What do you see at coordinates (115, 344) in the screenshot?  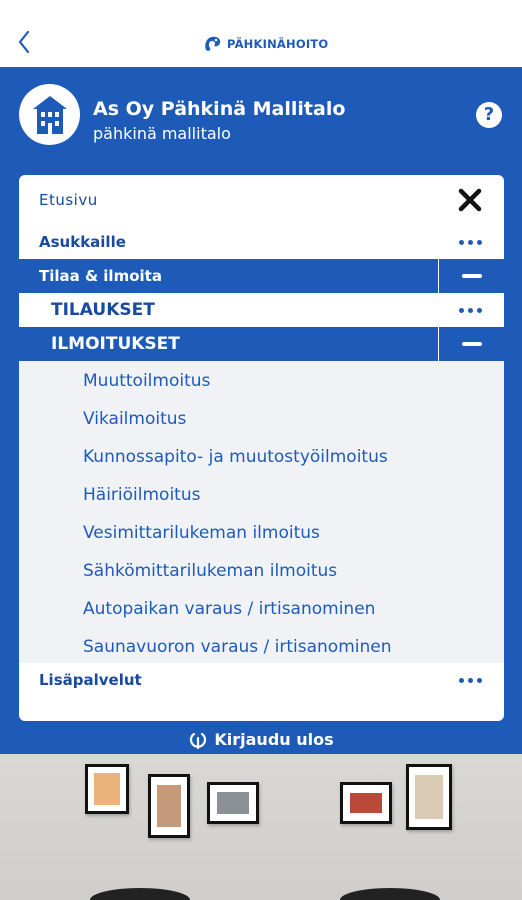 I see `menu-item-label: ILMOITUKSET` at bounding box center [115, 344].